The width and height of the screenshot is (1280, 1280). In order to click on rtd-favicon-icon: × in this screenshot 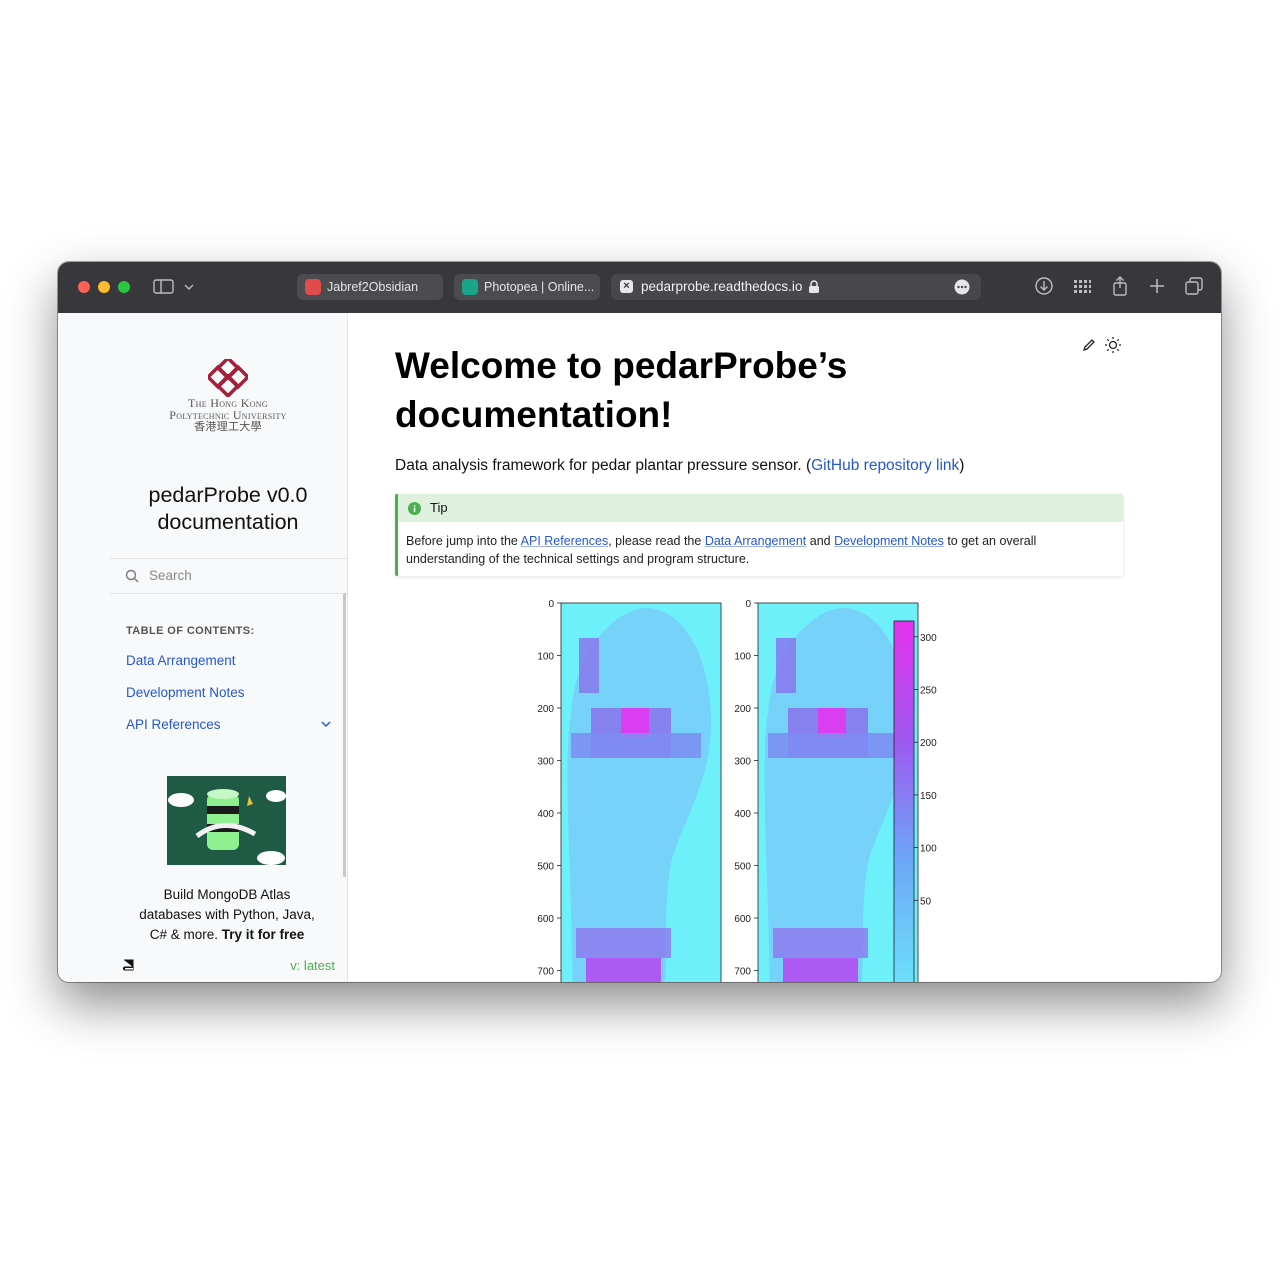, I will do `click(626, 286)`.